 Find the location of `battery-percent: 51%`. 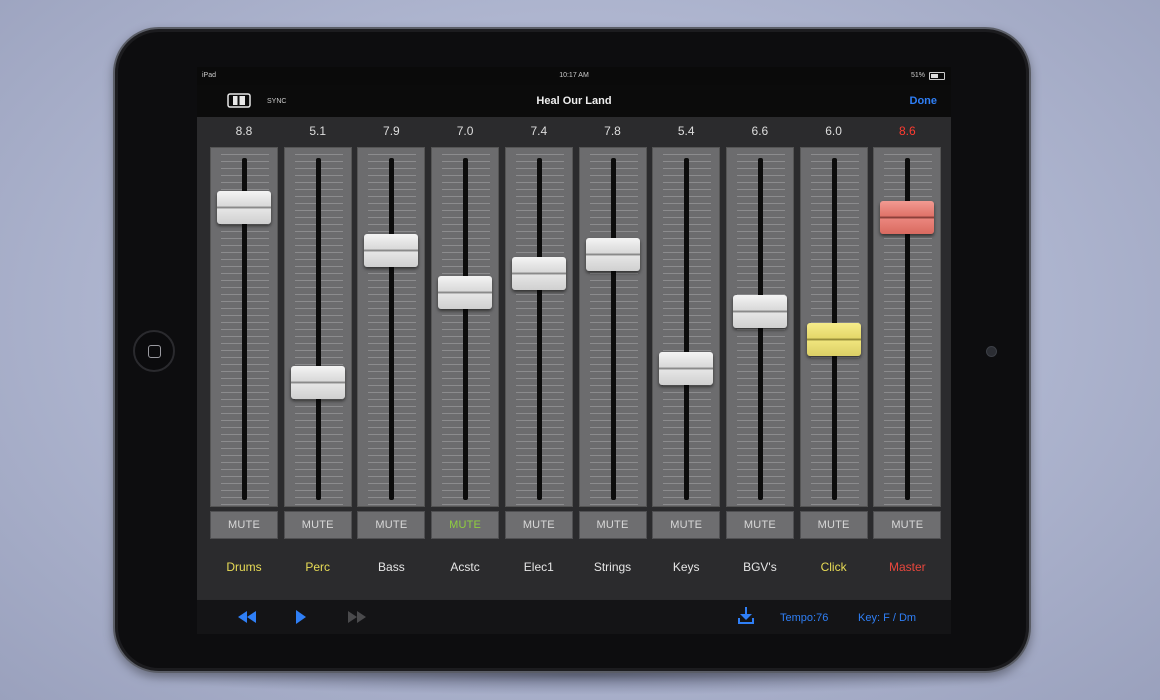

battery-percent: 51% is located at coordinates (917, 75).